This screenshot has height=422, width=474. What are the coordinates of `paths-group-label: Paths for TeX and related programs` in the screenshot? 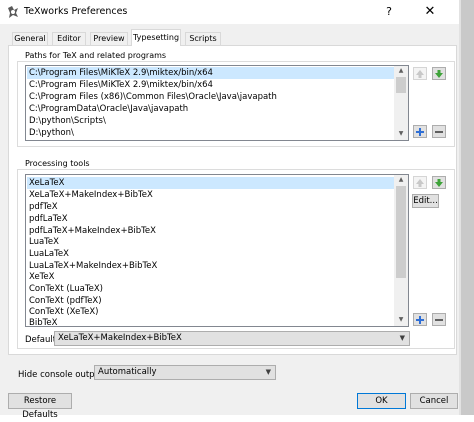 It's located at (96, 55).